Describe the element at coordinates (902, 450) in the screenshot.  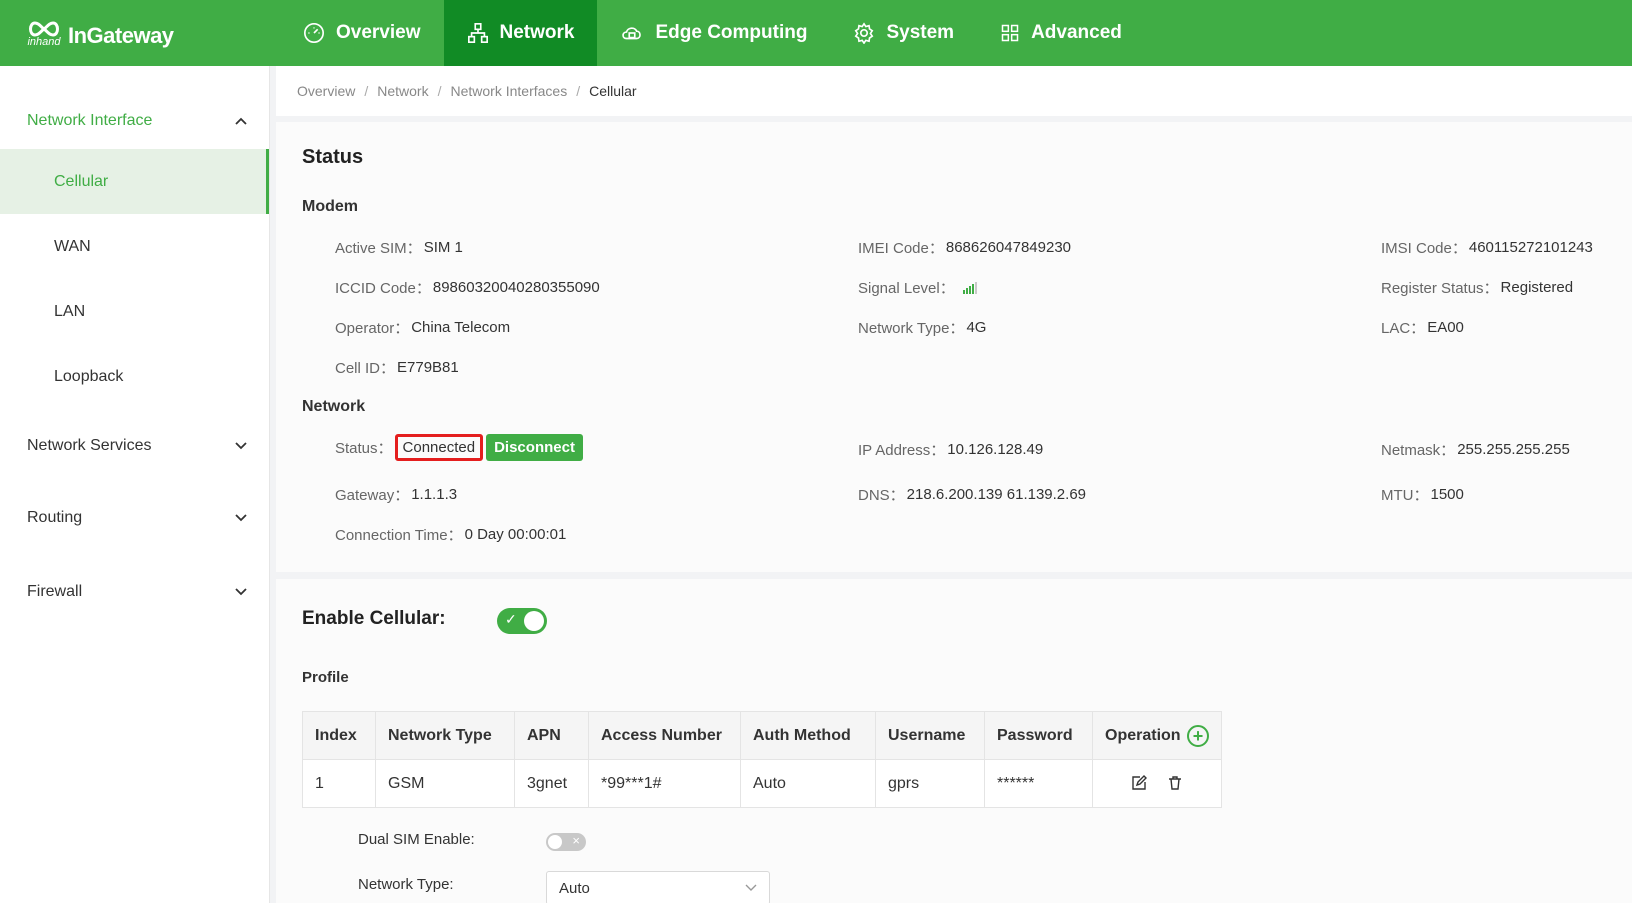
I see `ip-label: IP Address：` at that location.